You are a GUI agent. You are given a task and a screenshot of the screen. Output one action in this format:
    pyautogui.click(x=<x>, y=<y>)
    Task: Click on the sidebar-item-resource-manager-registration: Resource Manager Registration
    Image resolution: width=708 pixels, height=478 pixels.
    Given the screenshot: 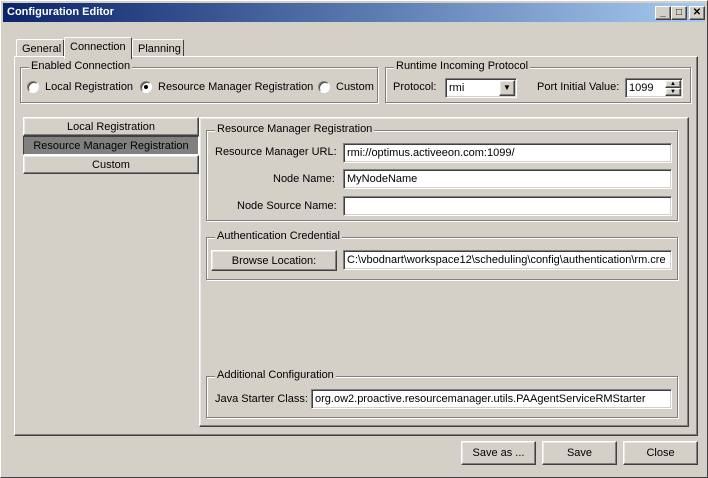 What is the action you would take?
    pyautogui.click(x=111, y=145)
    